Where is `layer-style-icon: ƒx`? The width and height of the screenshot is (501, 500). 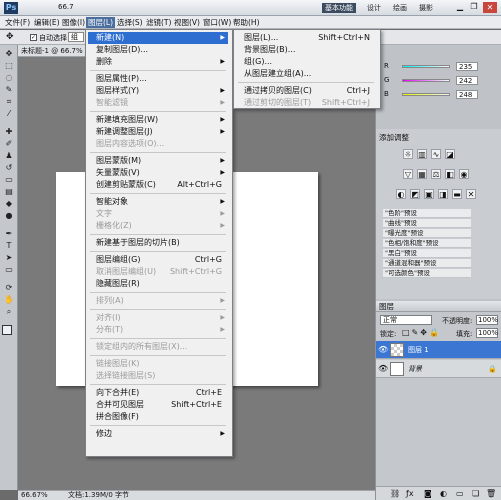 layer-style-icon: ƒx is located at coordinates (410, 493).